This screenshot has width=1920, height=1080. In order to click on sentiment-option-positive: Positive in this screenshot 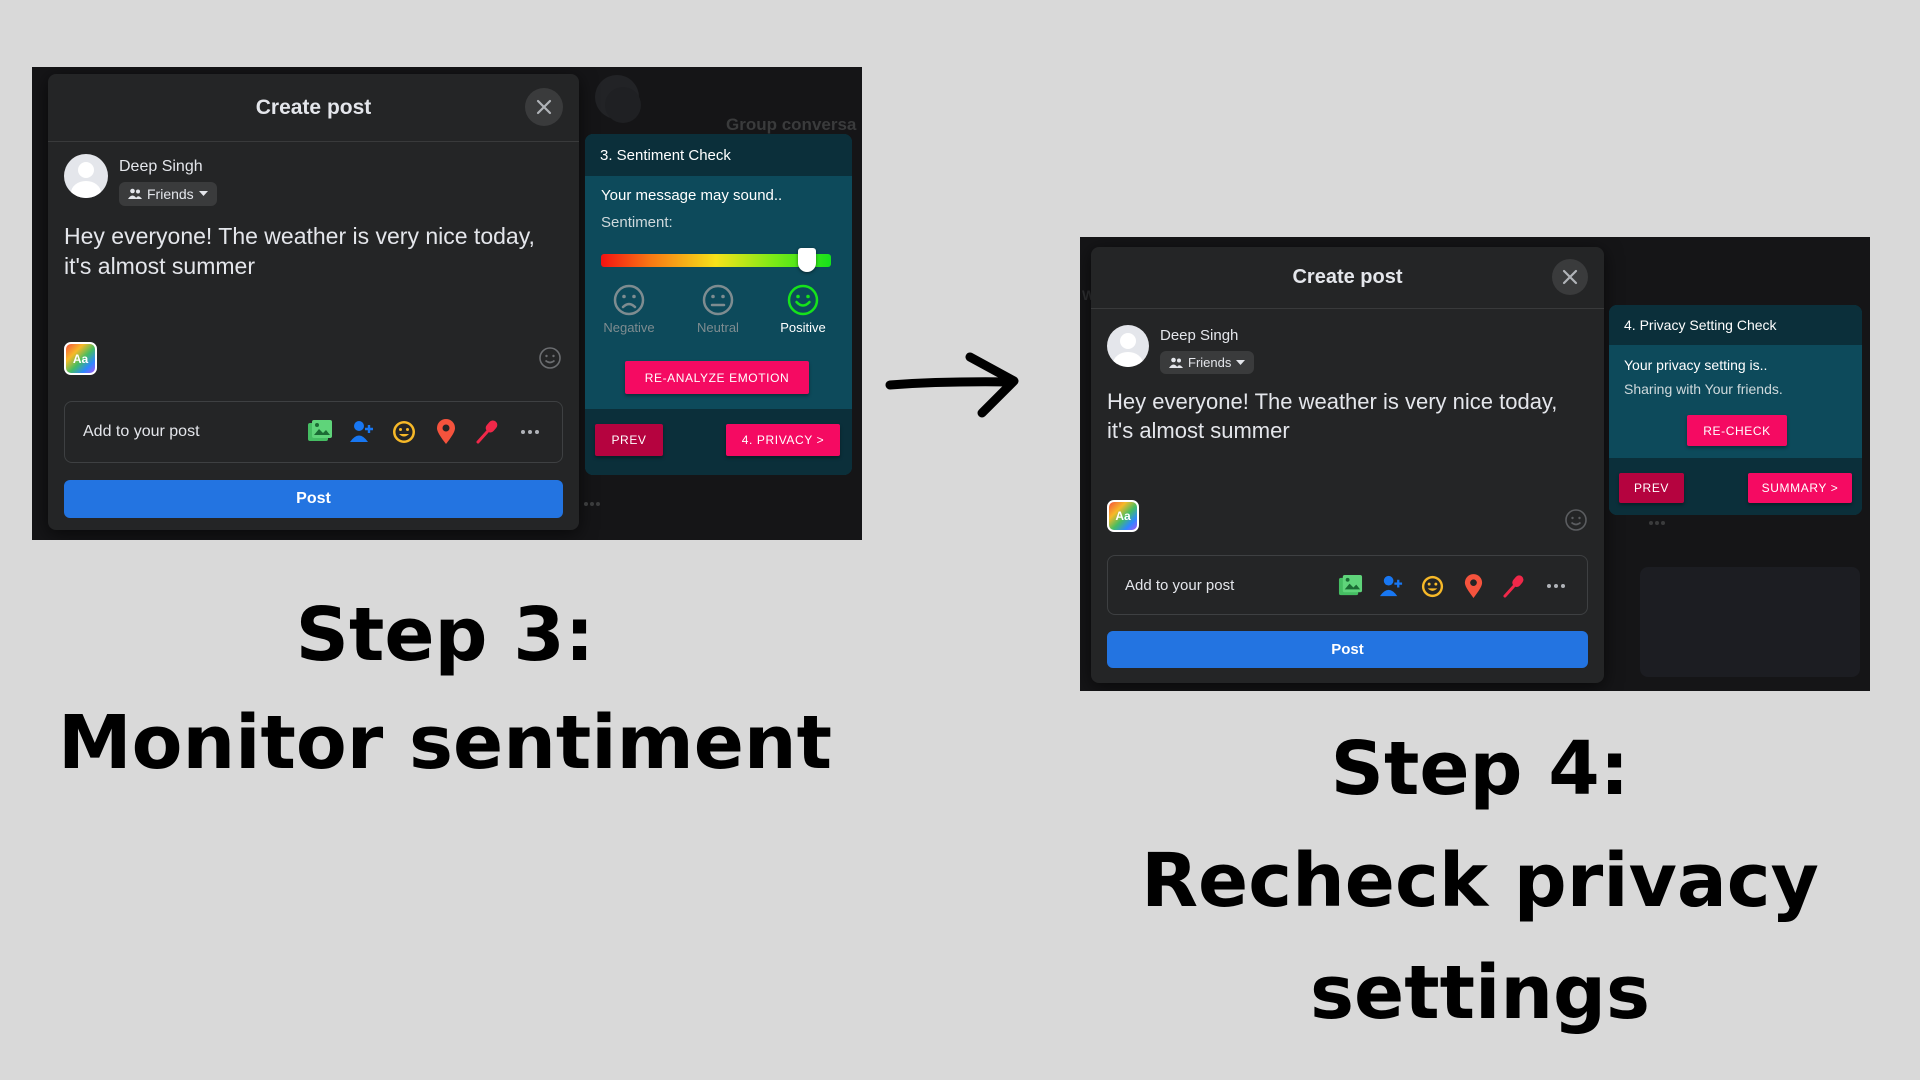, I will do `click(803, 309)`.